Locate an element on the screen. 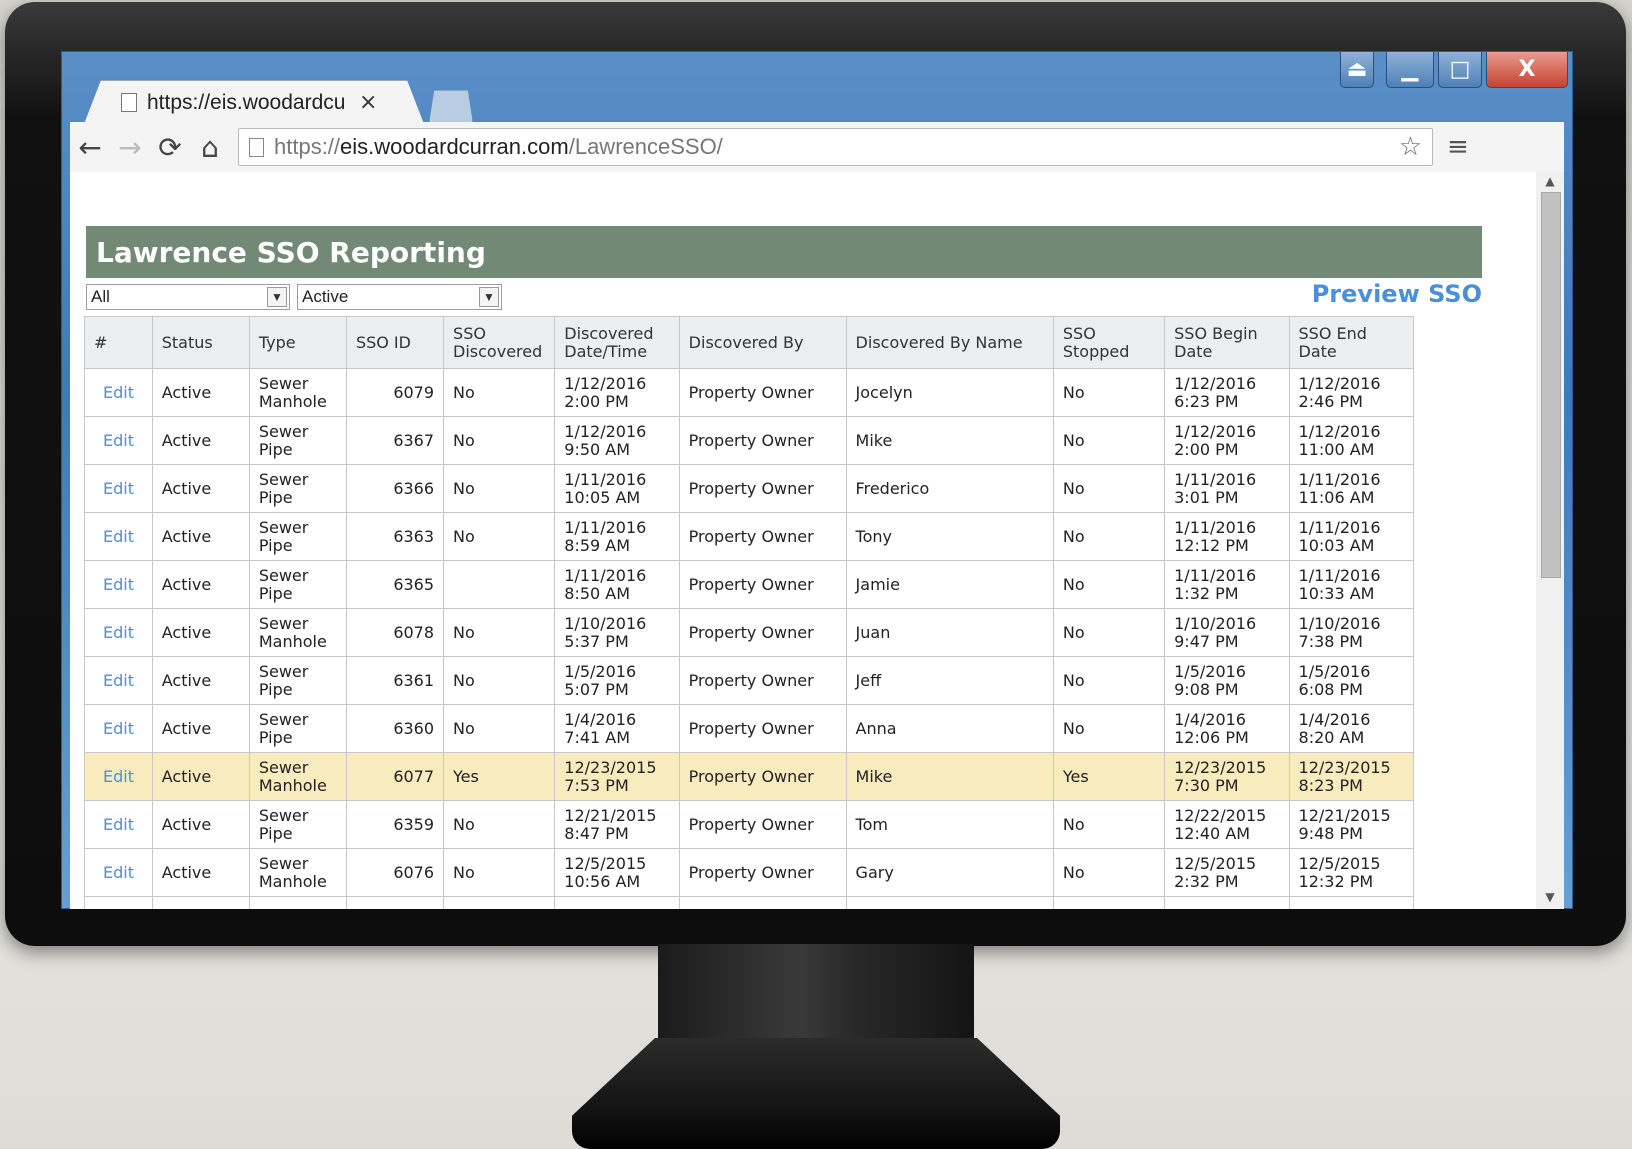  col-header-type: Type is located at coordinates (297, 342).